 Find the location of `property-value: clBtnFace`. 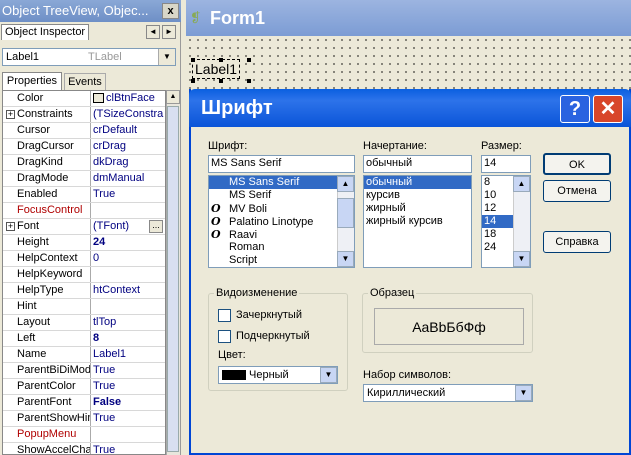

property-value: clBtnFace is located at coordinates (128, 98).